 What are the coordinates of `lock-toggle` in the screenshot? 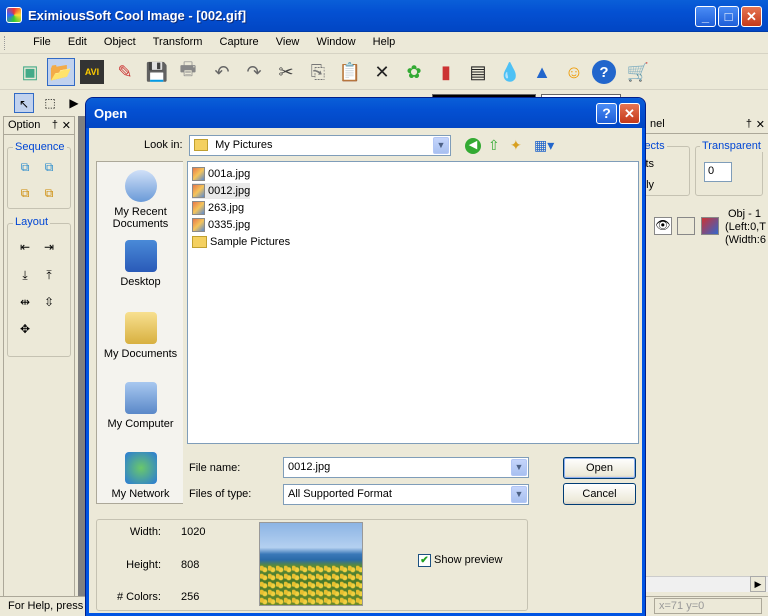 It's located at (686, 226).